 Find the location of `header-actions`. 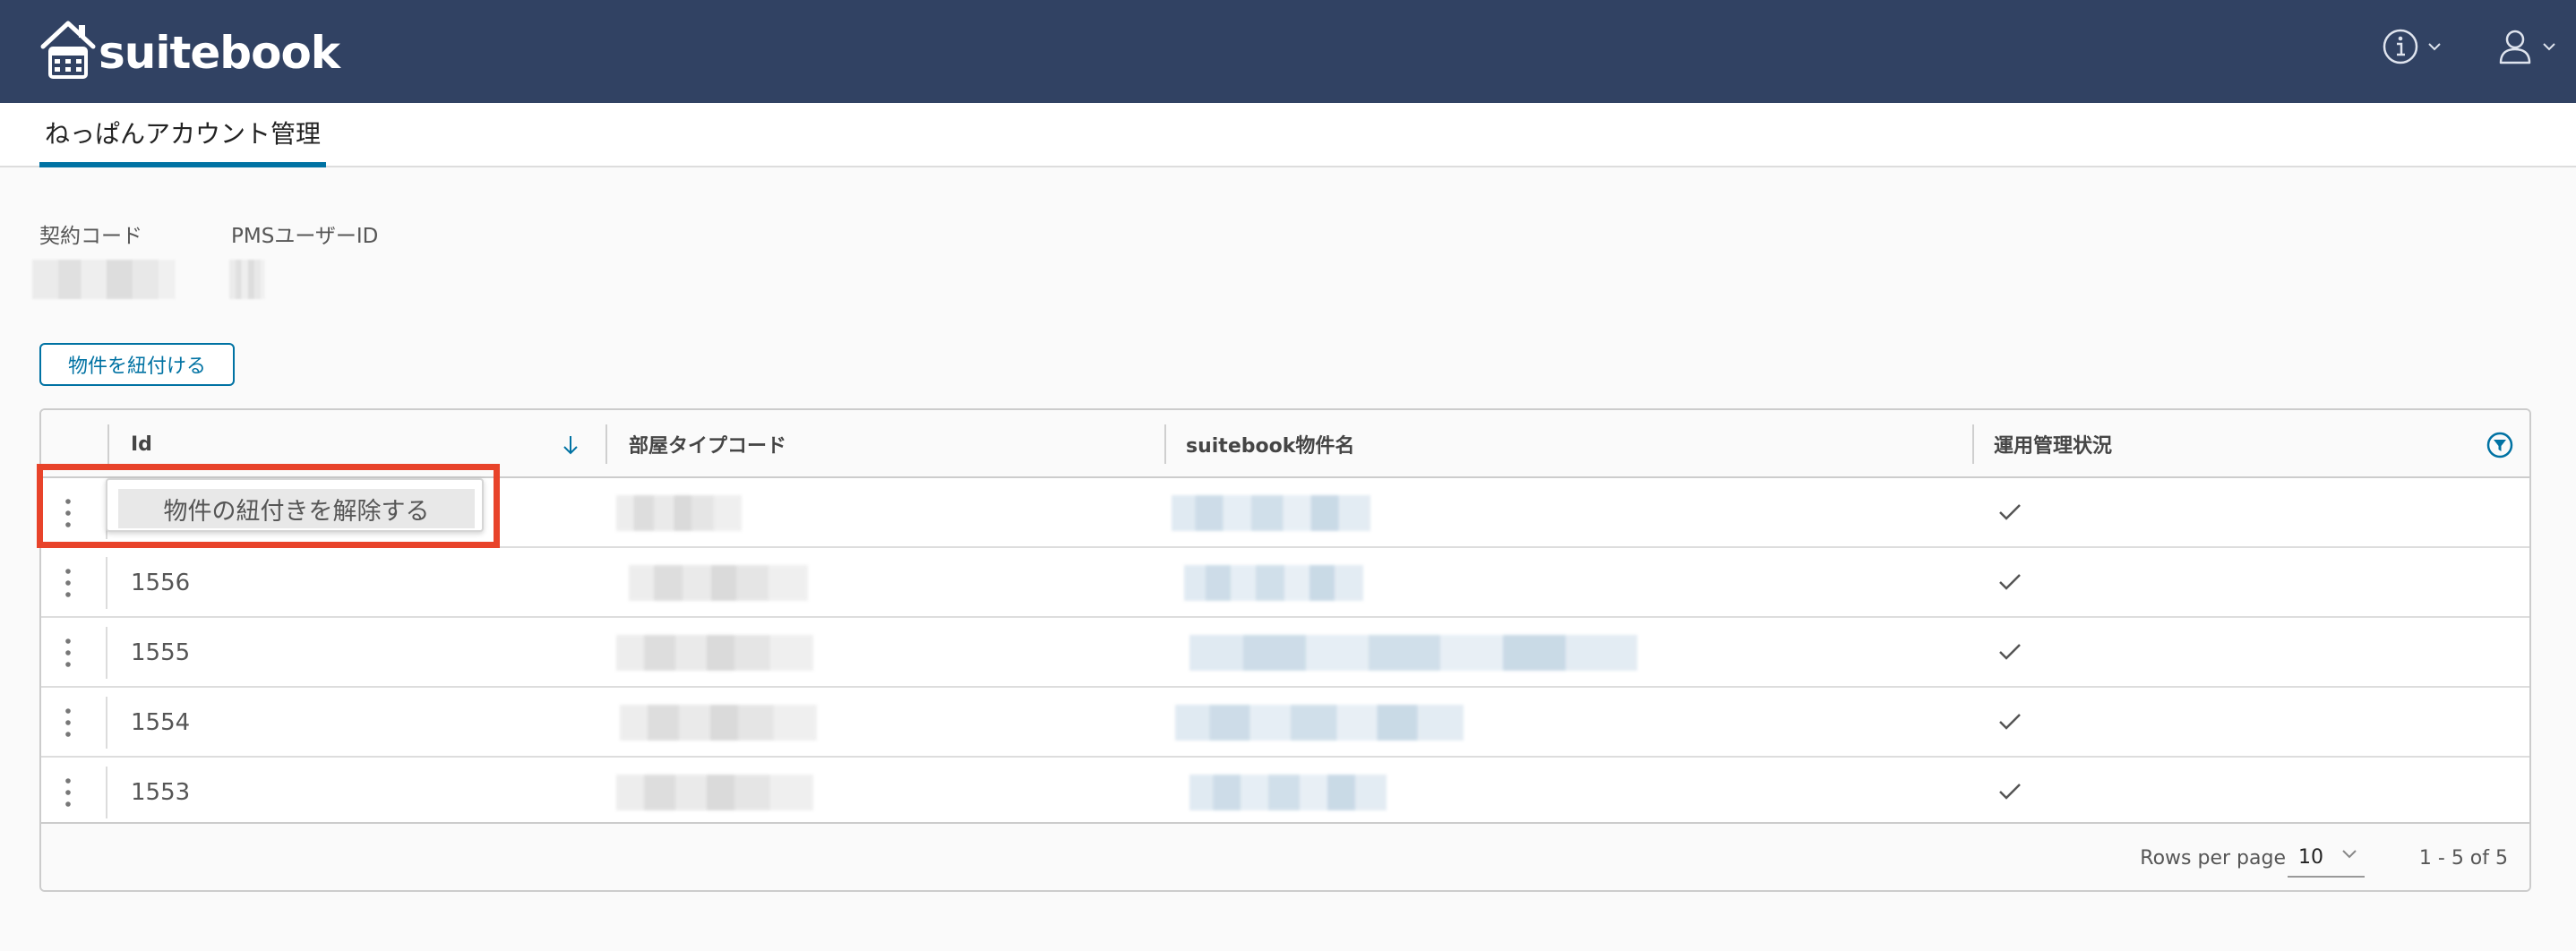

header-actions is located at coordinates (2468, 46).